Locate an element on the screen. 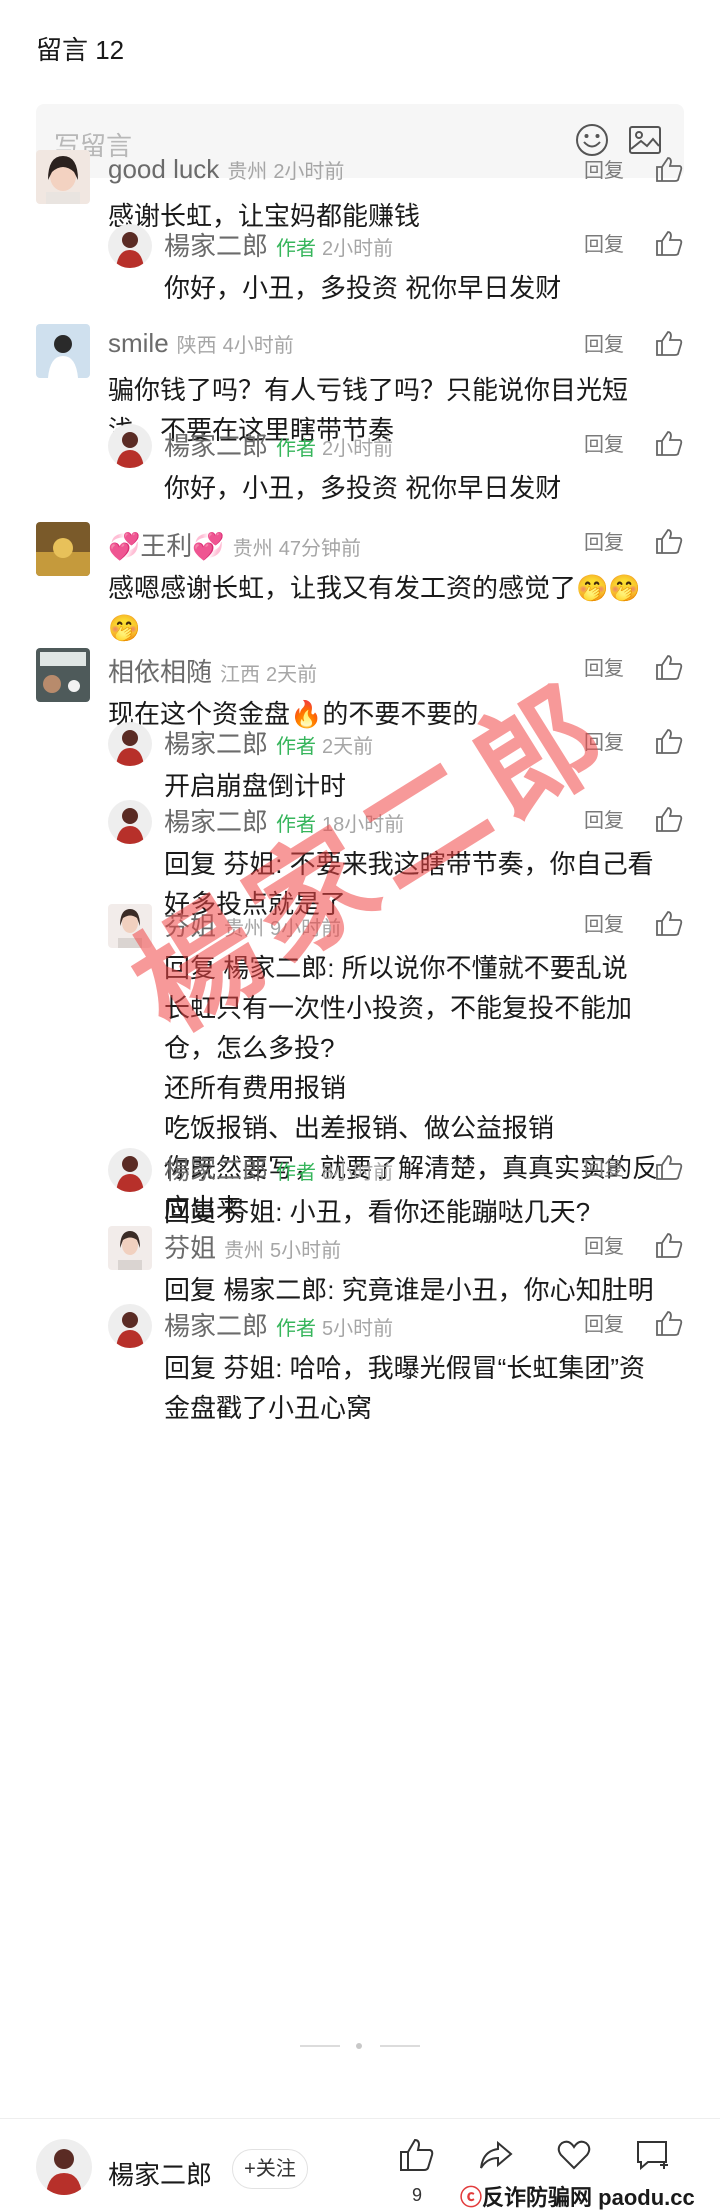 This screenshot has height=2212, width=720. reply-item is located at coordinates (396, 1657).